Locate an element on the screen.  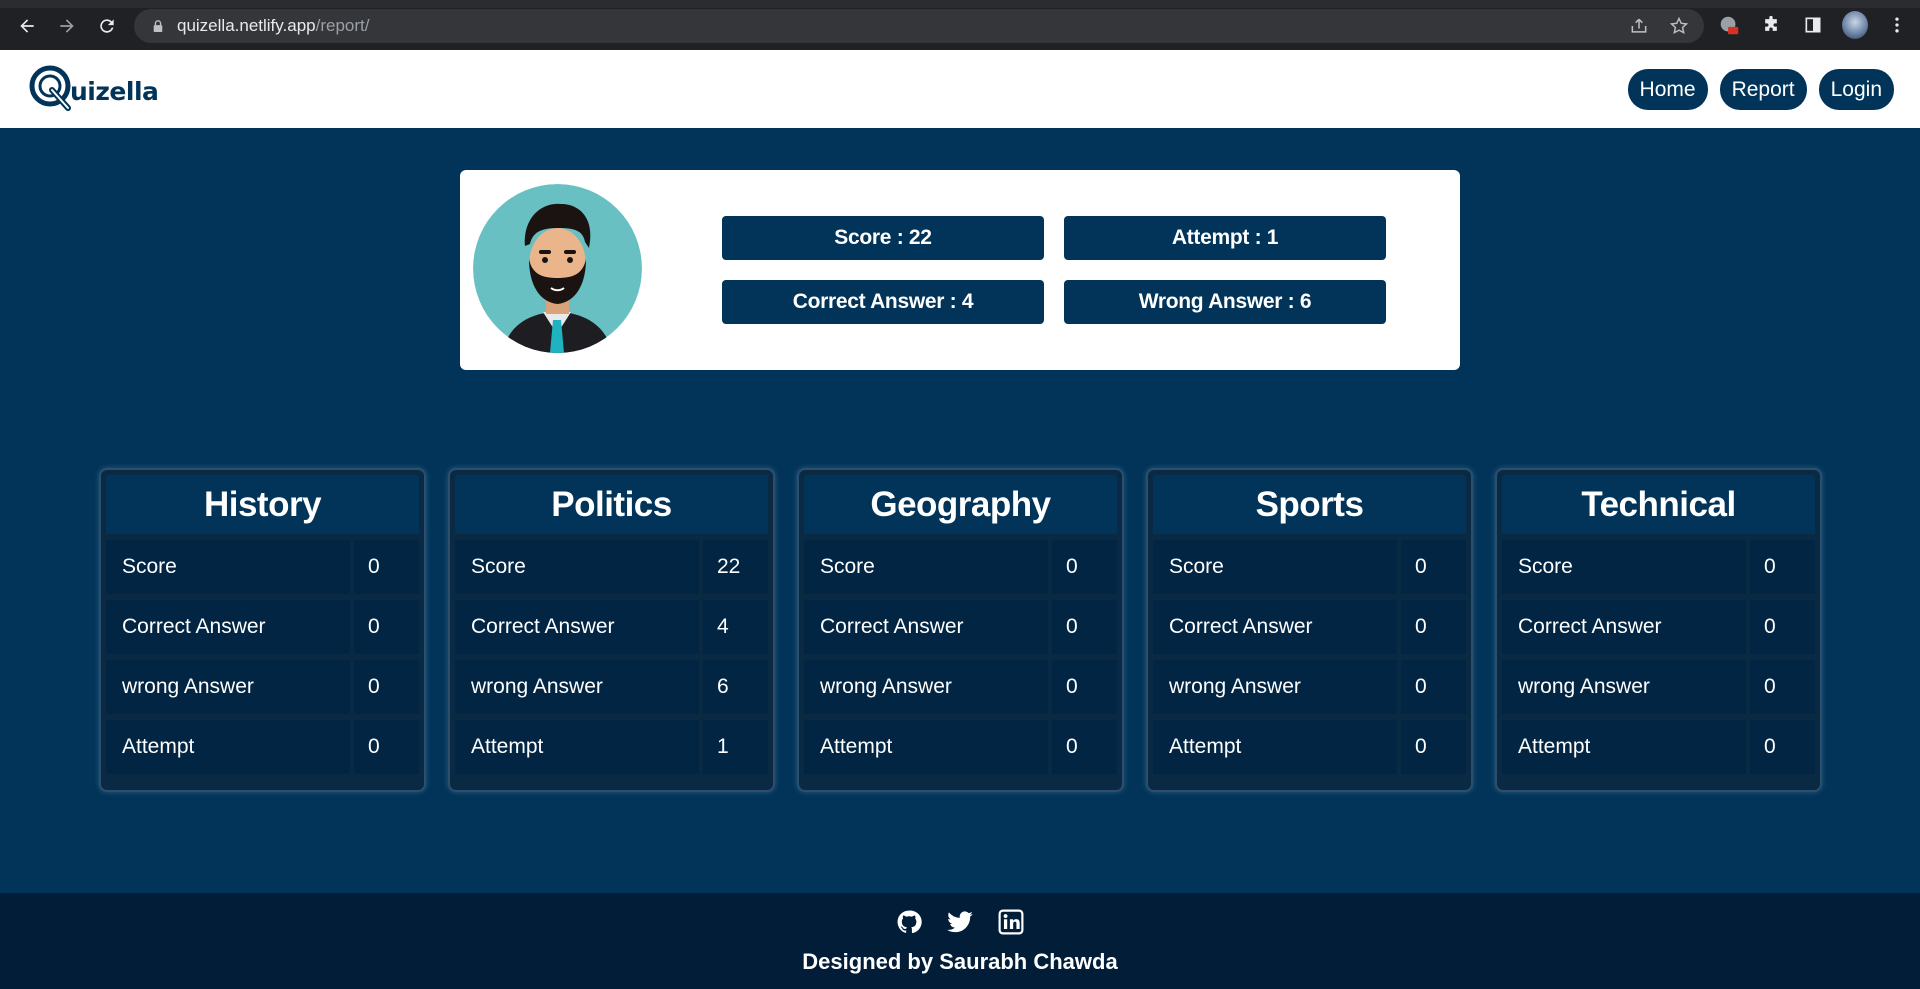
url-domain: quizella.netlify.app is located at coordinates (246, 25).